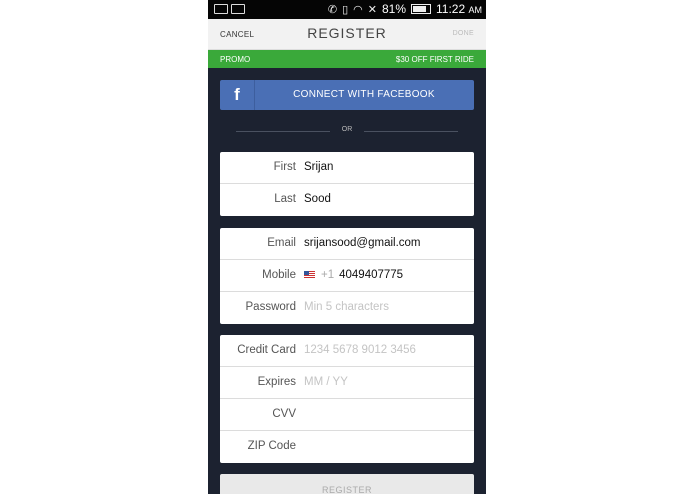 The image size is (695, 494). I want to click on cvv-label: CVV, so click(284, 414).